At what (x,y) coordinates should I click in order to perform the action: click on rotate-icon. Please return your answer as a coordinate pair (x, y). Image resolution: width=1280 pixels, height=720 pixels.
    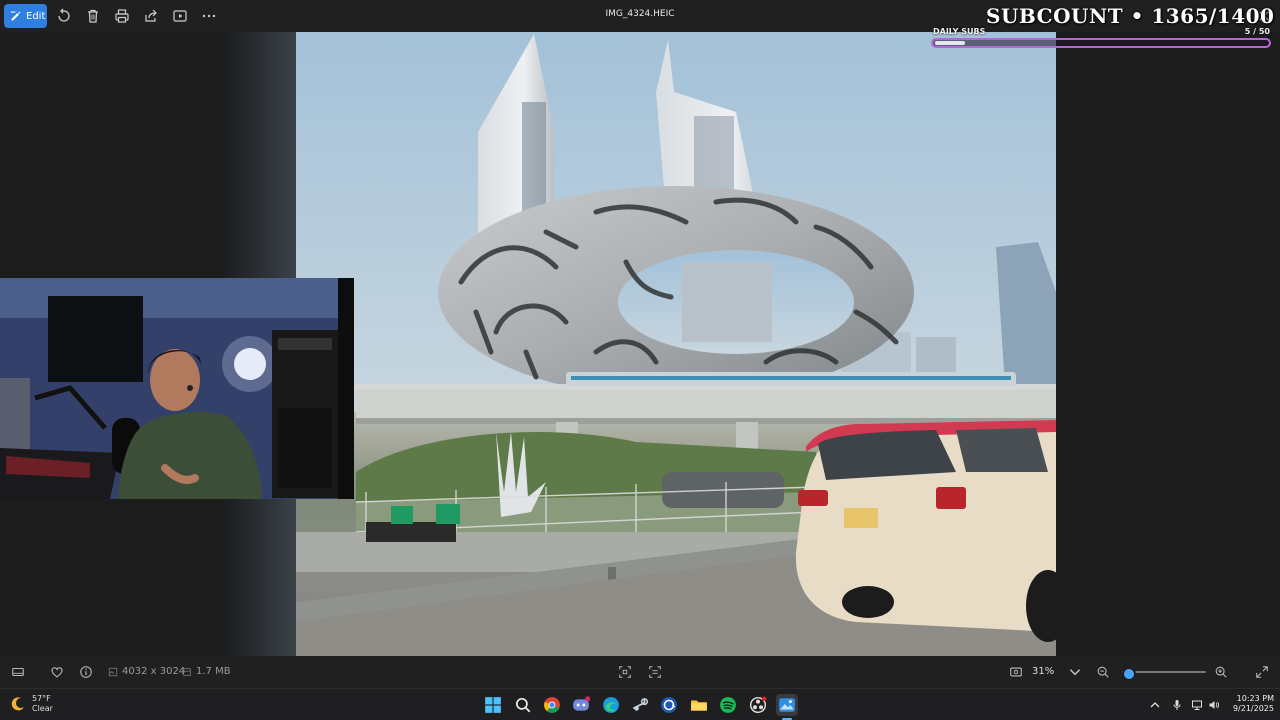
    Looking at the image, I should click on (64, 15).